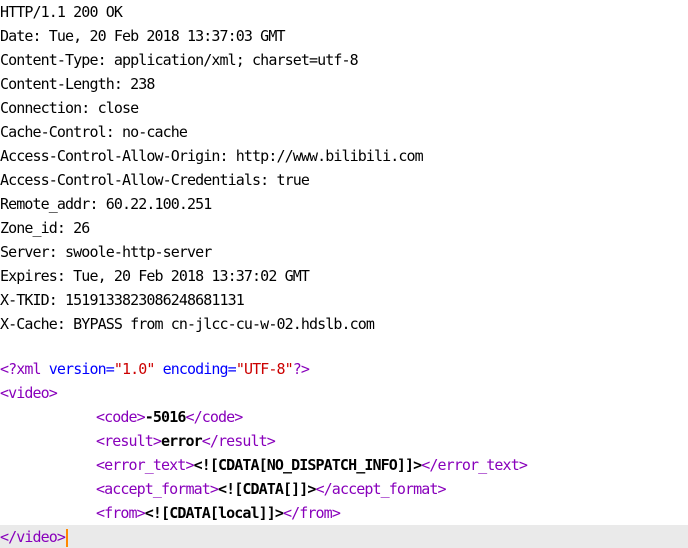 Image resolution: width=688 pixels, height=548 pixels. I want to click on xml-declaration: <?xml version="1.0" encoding="UTF-8"?>, so click(155, 369).